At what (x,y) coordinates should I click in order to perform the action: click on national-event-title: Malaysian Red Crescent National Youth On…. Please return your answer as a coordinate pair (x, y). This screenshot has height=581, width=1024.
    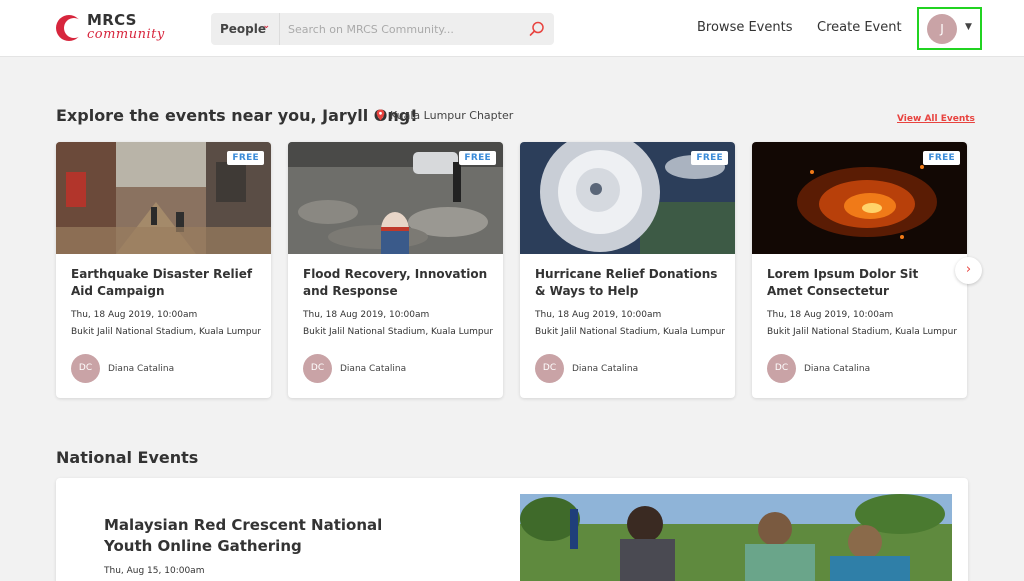
    Looking at the image, I should click on (243, 535).